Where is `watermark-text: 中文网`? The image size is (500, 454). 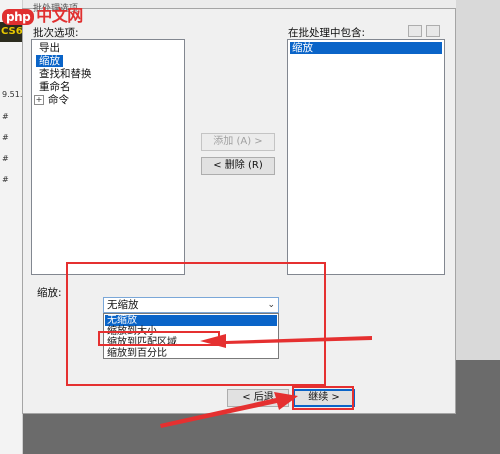
watermark-text: 中文网 is located at coordinates (59, 15).